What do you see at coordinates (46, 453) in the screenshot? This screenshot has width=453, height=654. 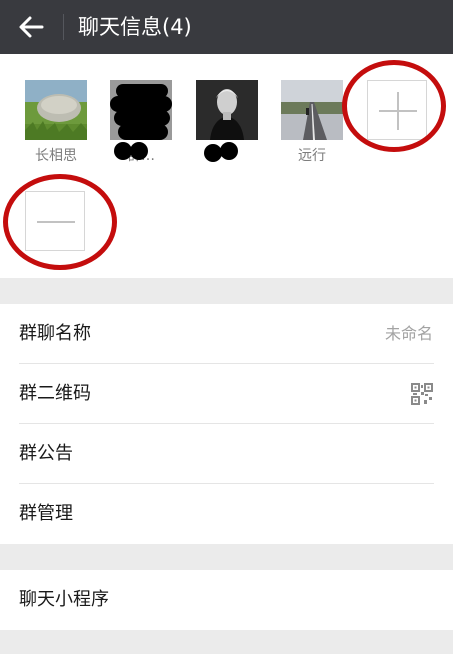 I see `row-label: 群公告` at bounding box center [46, 453].